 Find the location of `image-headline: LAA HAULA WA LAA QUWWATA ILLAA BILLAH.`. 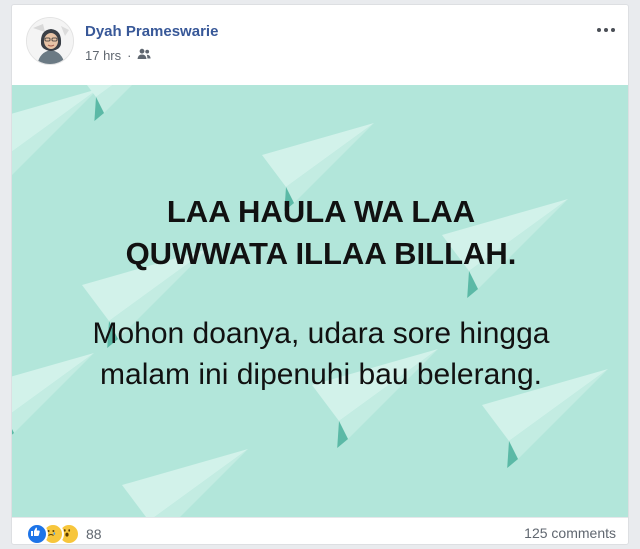

image-headline: LAA HAULA WA LAA QUWWATA ILLAA BILLAH. is located at coordinates (321, 232).